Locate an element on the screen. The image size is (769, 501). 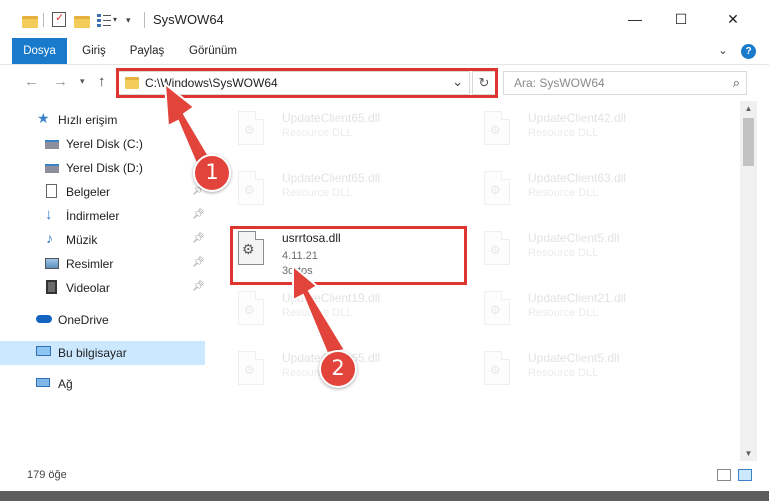
arrow-one-icon is located at coordinates (189, 122).